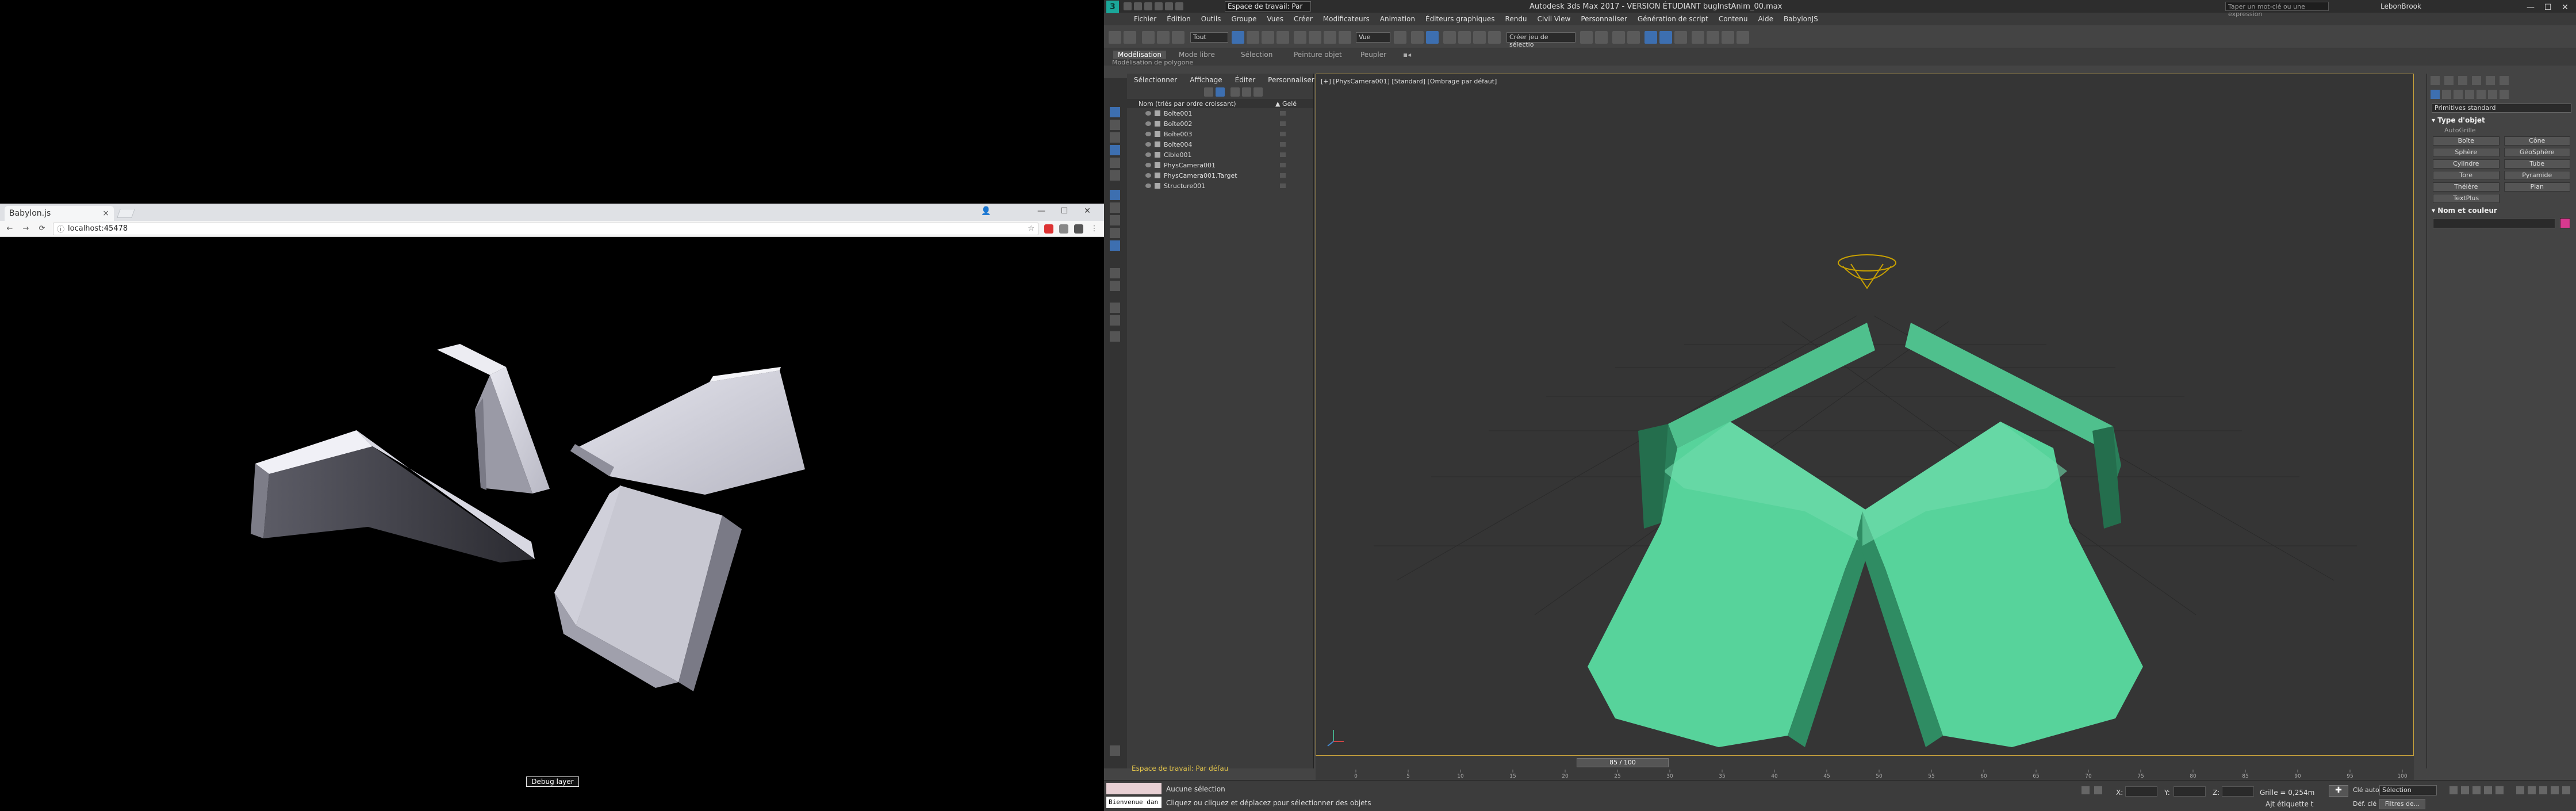 The image size is (2576, 811). Describe the element at coordinates (2501, 120) in the screenshot. I see `object-type-rollout: ▾ Type d'objet` at that location.